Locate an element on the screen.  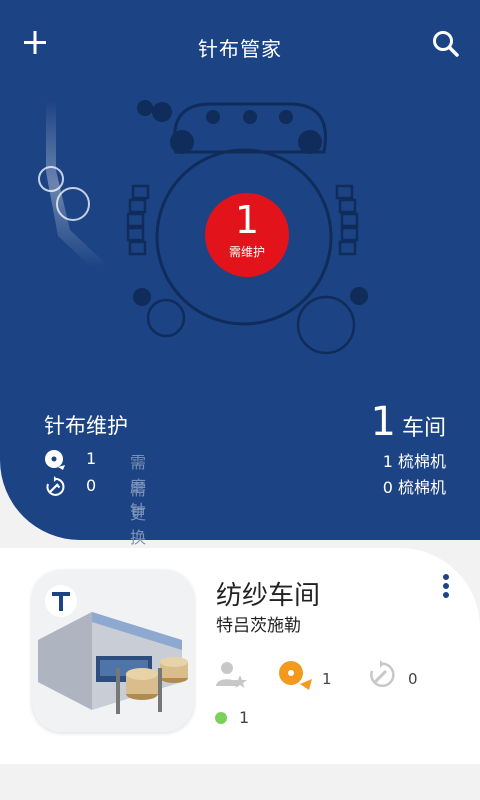
workshop-count: 1 is located at coordinates (383, 422).